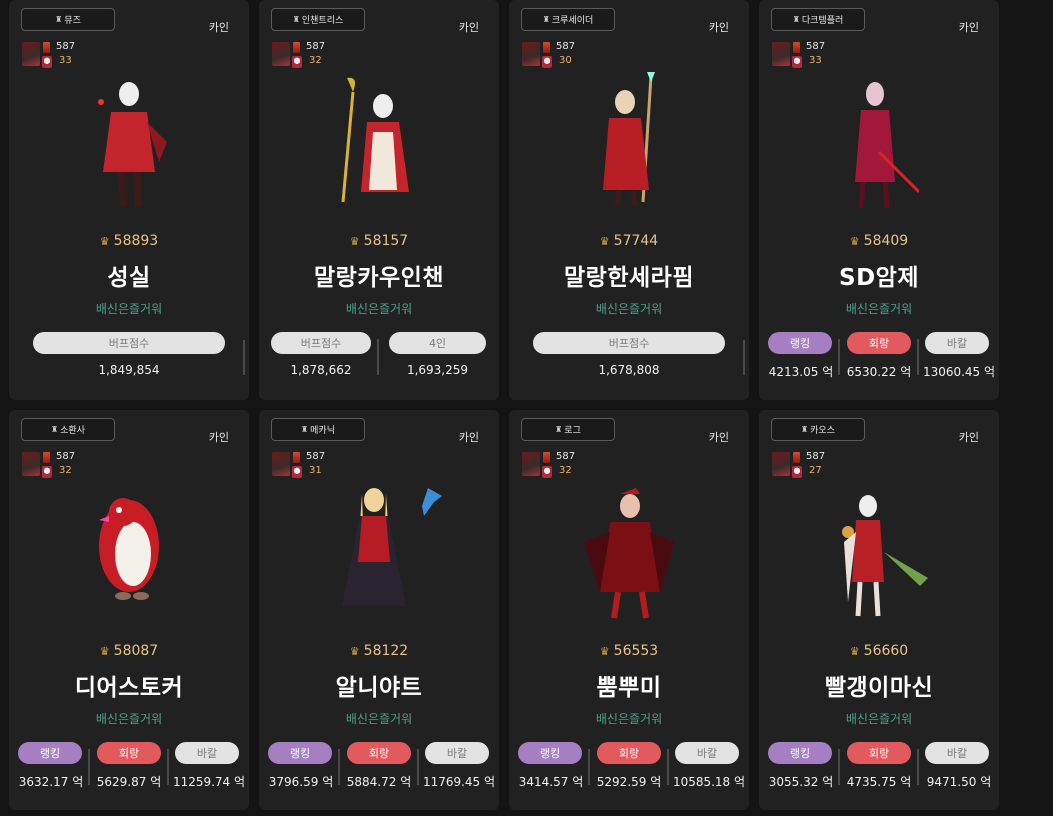 The width and height of the screenshot is (1053, 816). I want to click on character-name: 성실, so click(129, 278).